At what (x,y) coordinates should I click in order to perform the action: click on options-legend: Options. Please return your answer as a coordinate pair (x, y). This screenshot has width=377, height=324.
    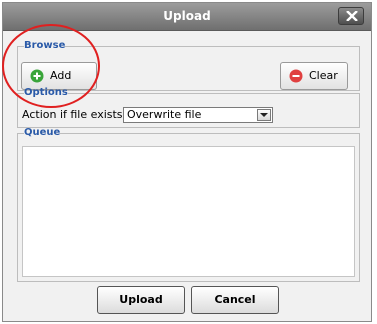
    Looking at the image, I should click on (46, 92).